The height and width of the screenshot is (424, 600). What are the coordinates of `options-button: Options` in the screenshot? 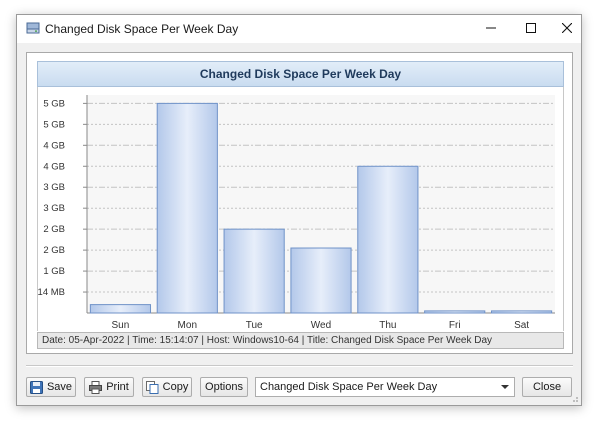 It's located at (224, 387).